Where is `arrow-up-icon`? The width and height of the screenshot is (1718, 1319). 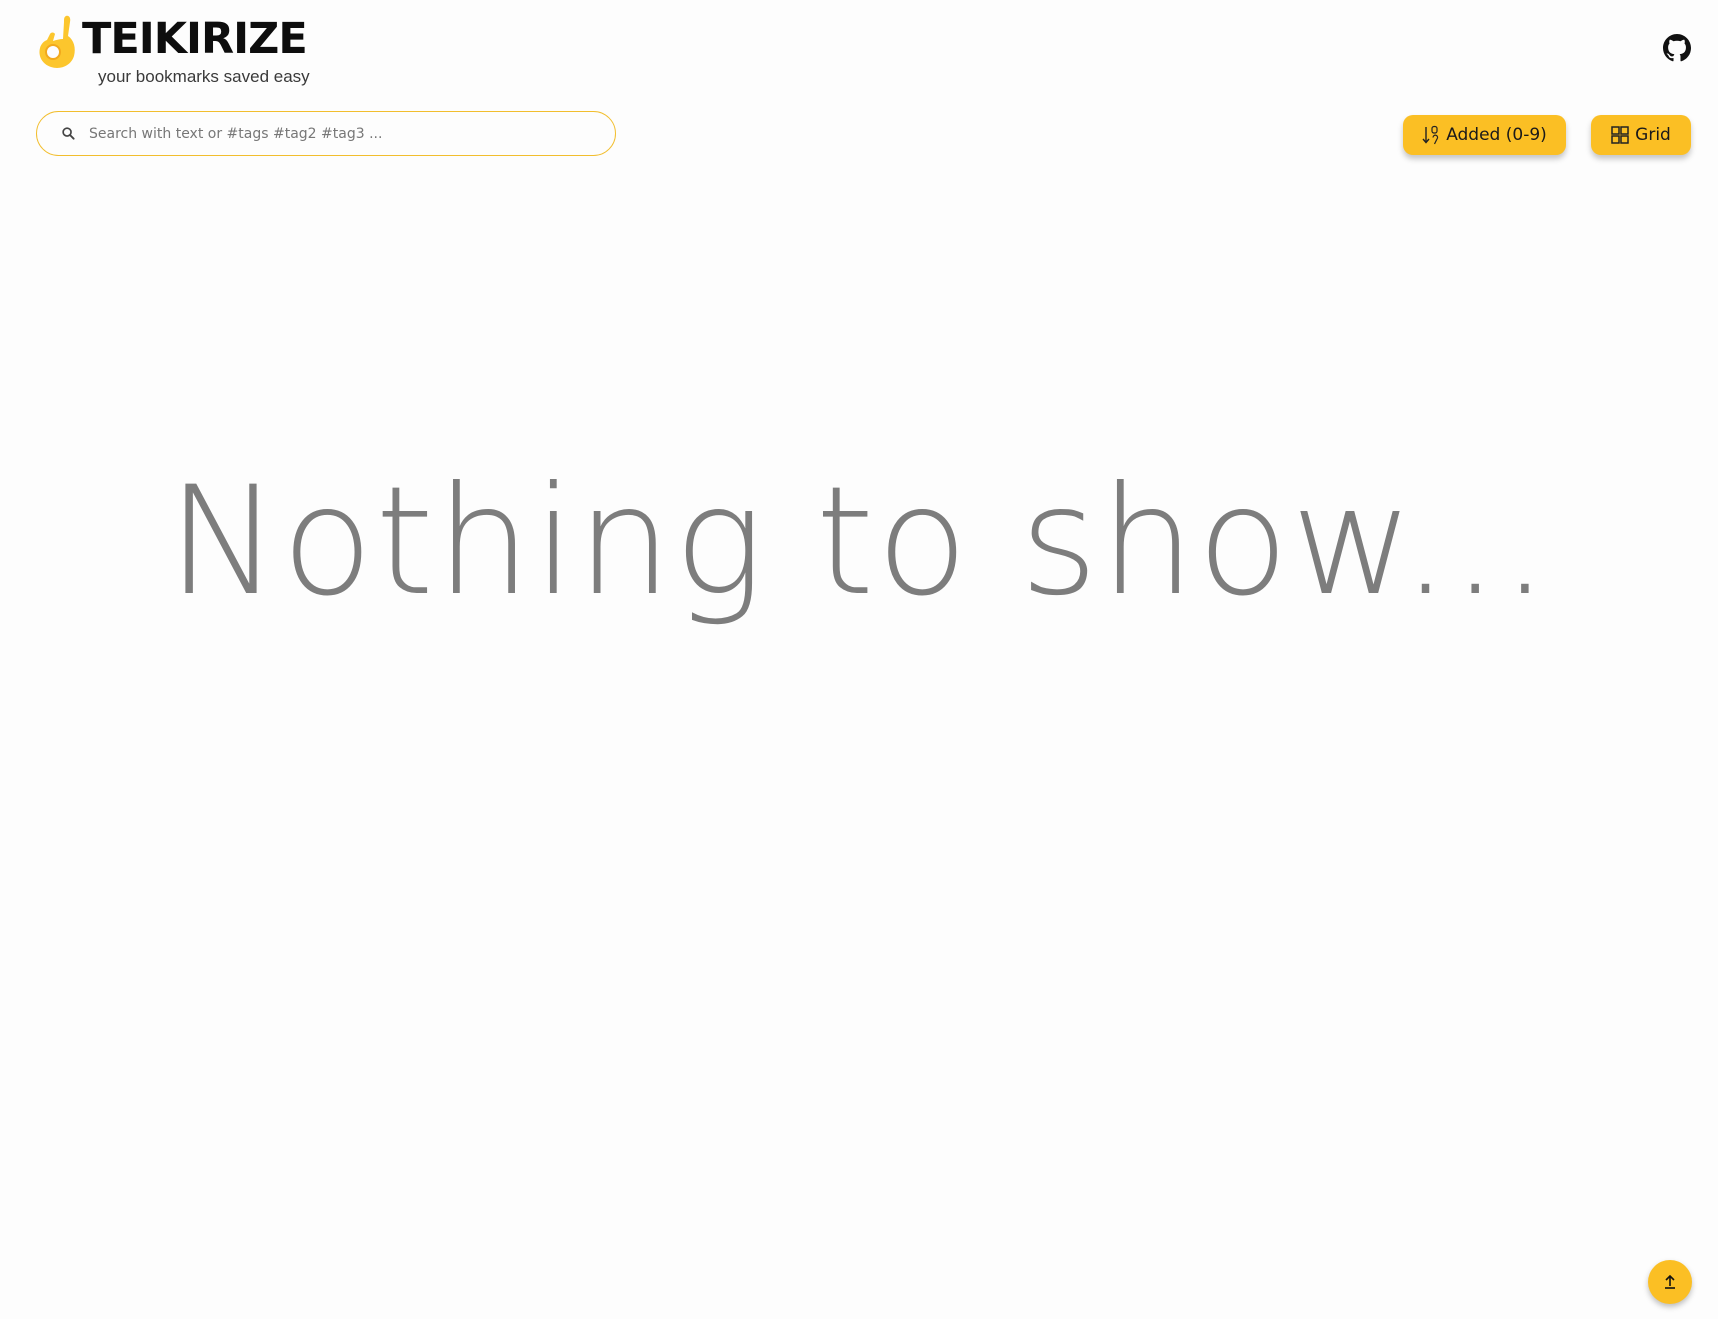
arrow-up-icon is located at coordinates (1670, 1281).